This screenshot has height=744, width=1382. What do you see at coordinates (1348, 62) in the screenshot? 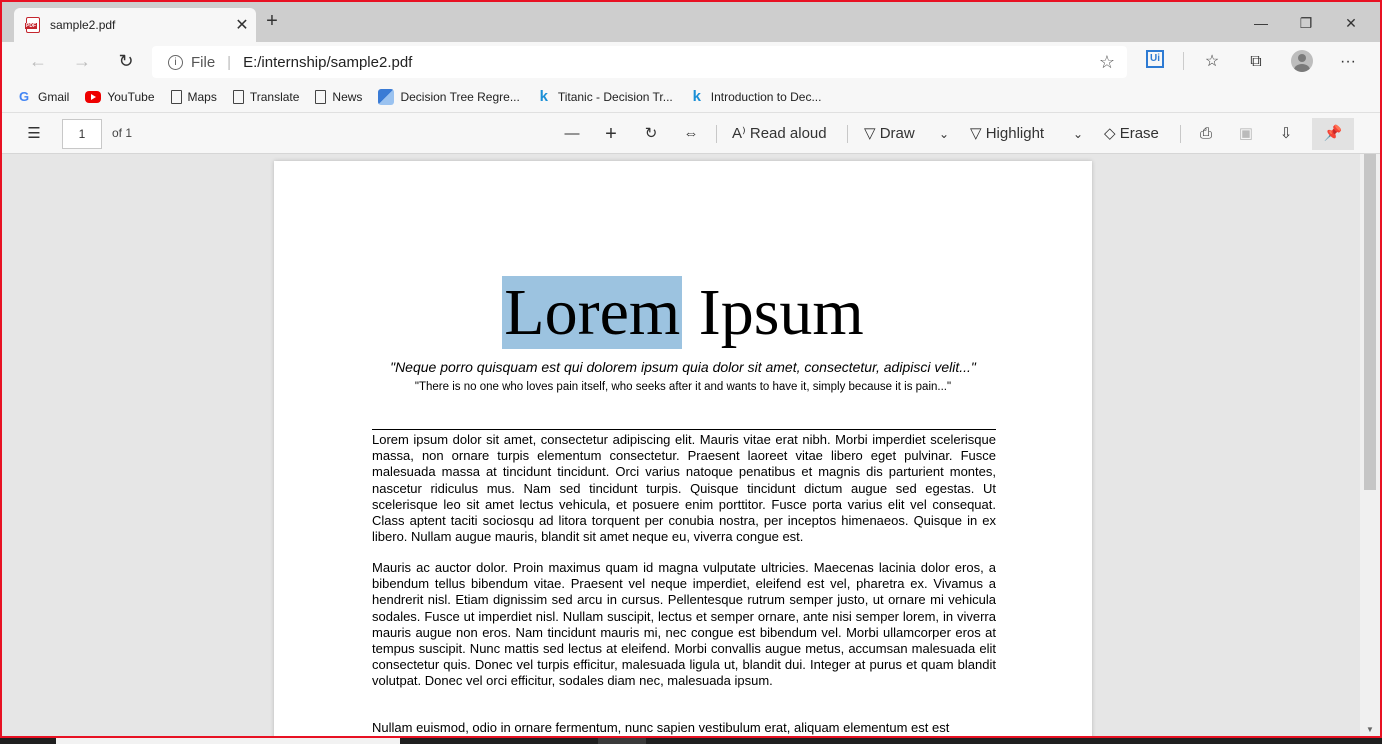
I see `more-menu-icon: ···` at bounding box center [1348, 62].